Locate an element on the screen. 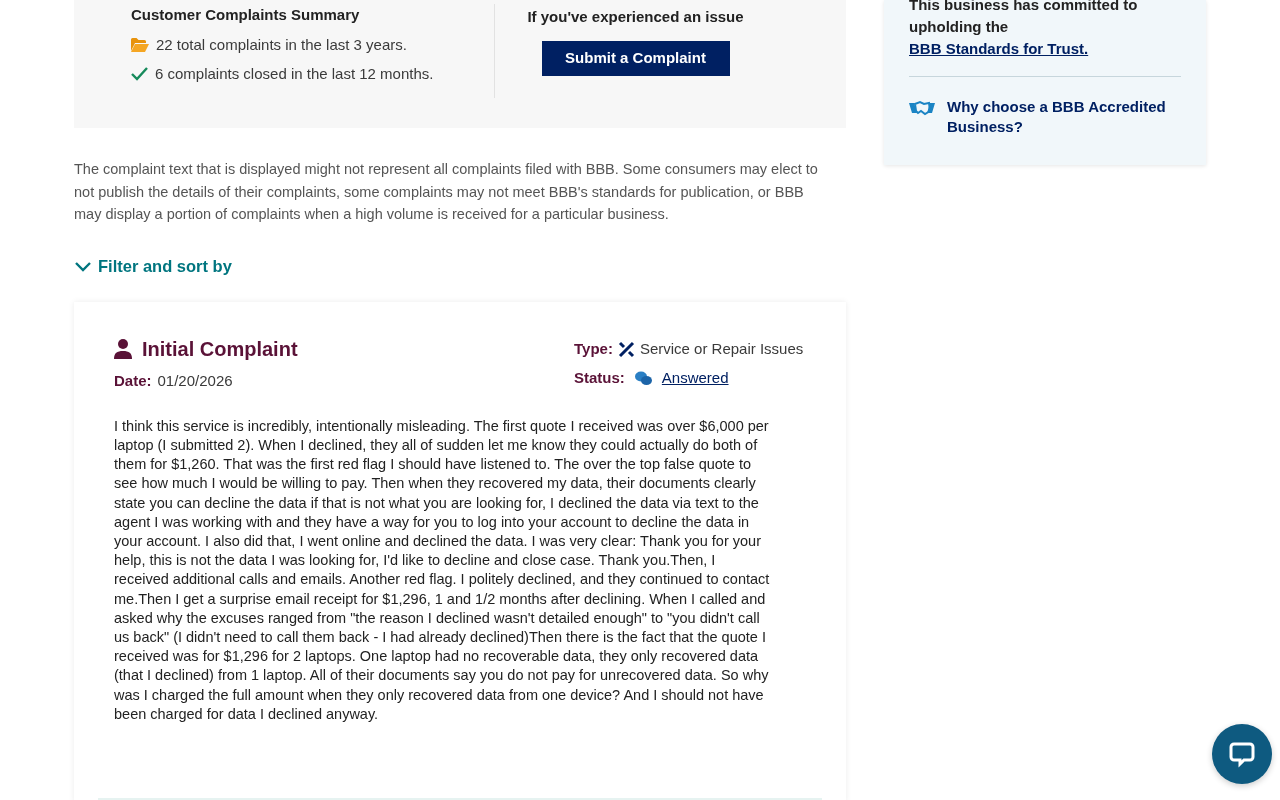  folder-icon is located at coordinates (140, 44).